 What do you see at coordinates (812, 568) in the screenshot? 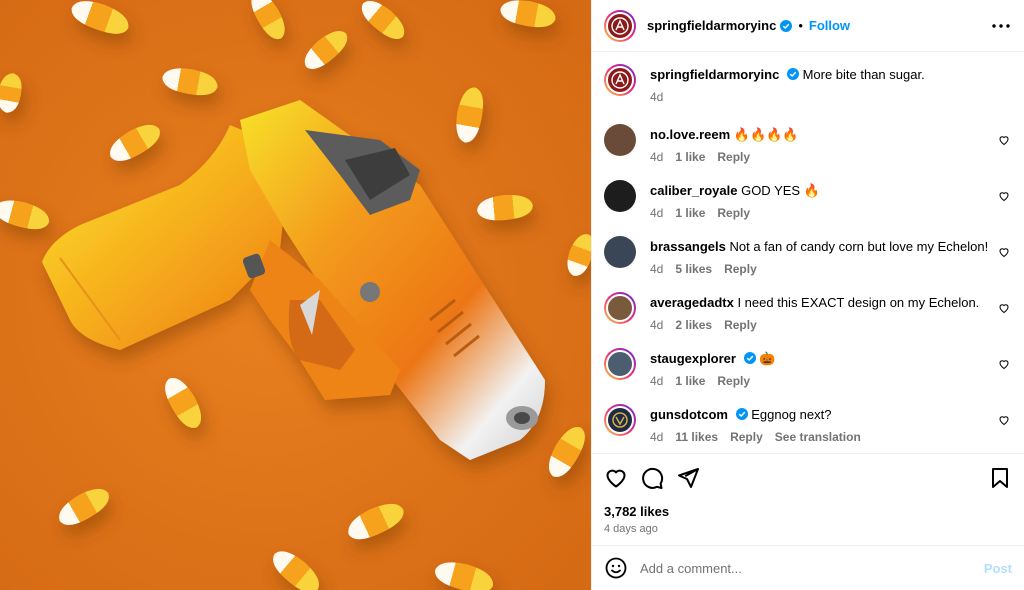
I see `add-comment-input` at bounding box center [812, 568].